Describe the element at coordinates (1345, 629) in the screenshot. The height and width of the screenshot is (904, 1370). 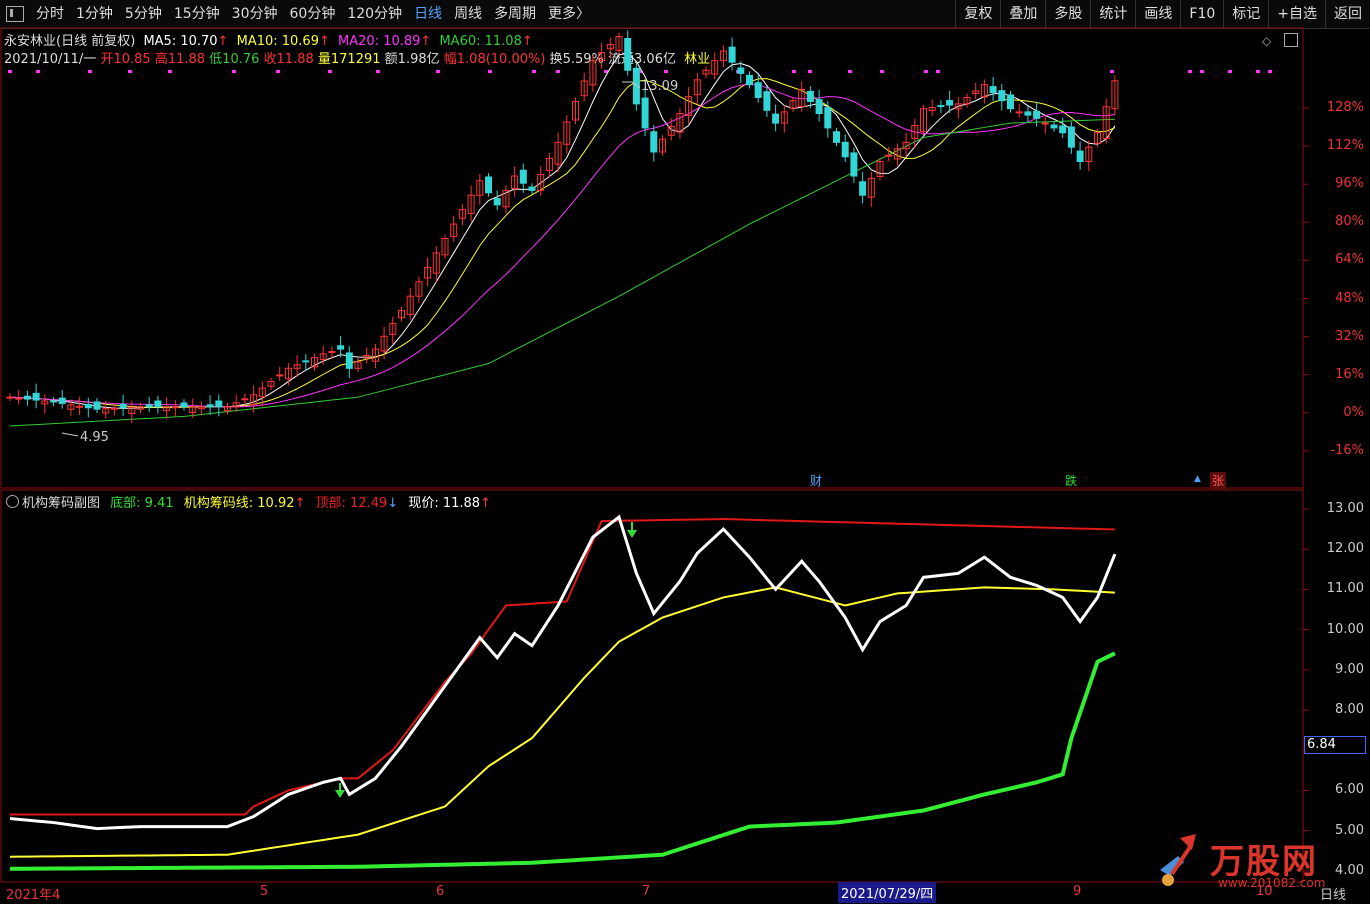
I see `sub-axis-label: 10.00` at that location.